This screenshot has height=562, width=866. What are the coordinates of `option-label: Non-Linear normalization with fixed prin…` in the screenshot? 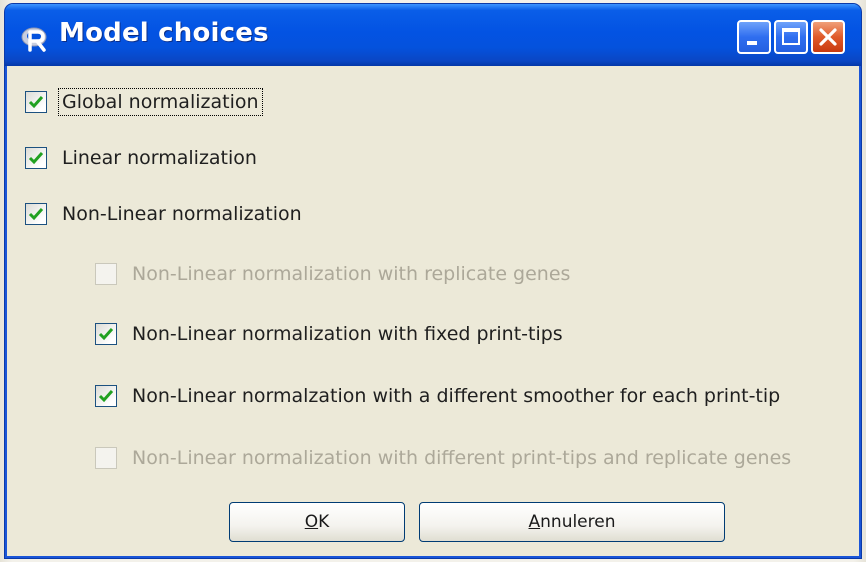 It's located at (347, 334).